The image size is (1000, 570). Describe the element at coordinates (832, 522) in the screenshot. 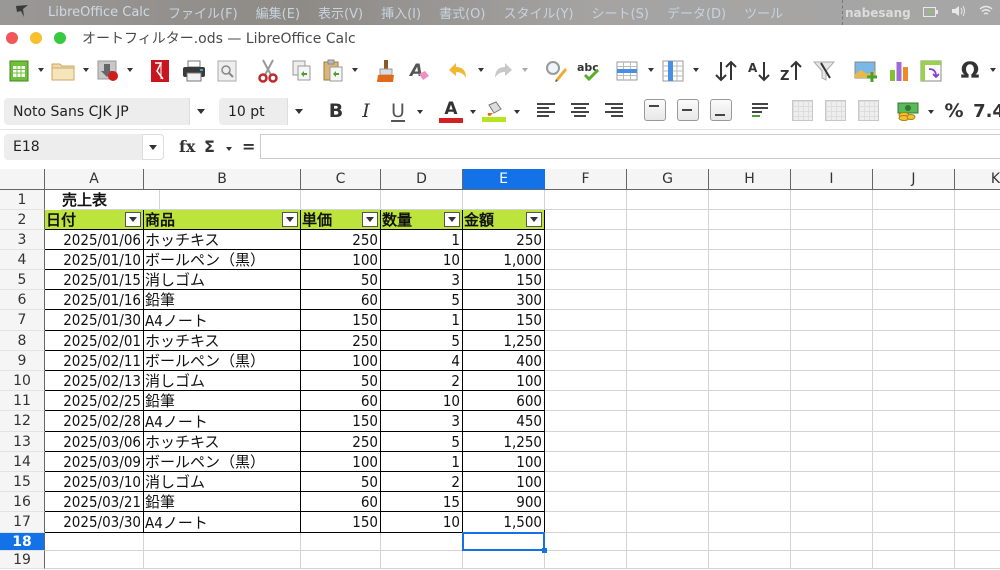

I see `cell-I17` at that location.